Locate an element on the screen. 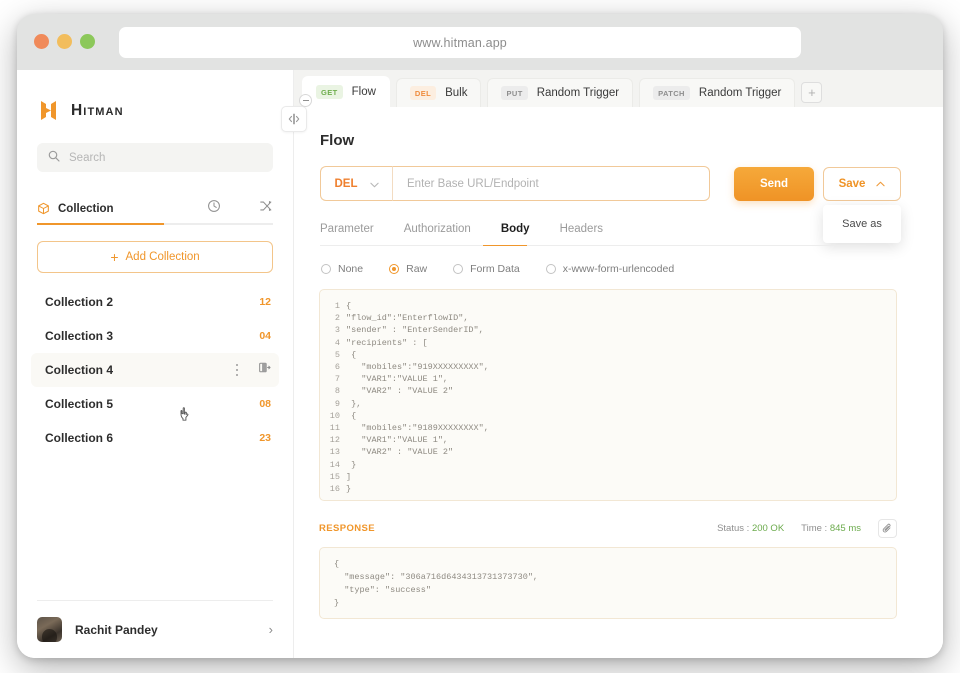  tab-bulk: DEL Bulk is located at coordinates (438, 92).